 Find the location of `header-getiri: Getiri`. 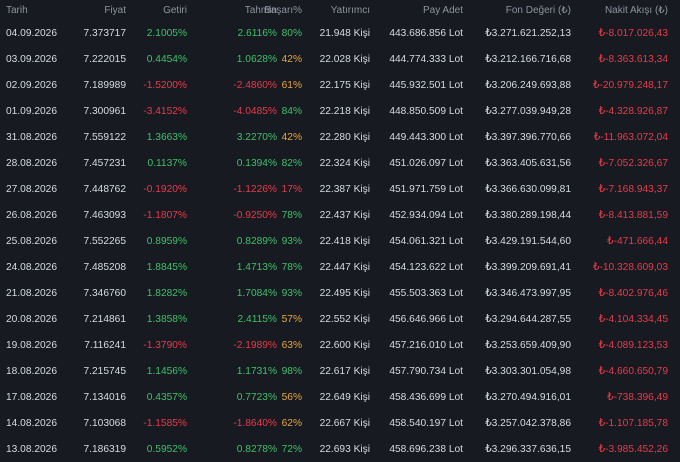

header-getiri: Getiri is located at coordinates (158, 10).